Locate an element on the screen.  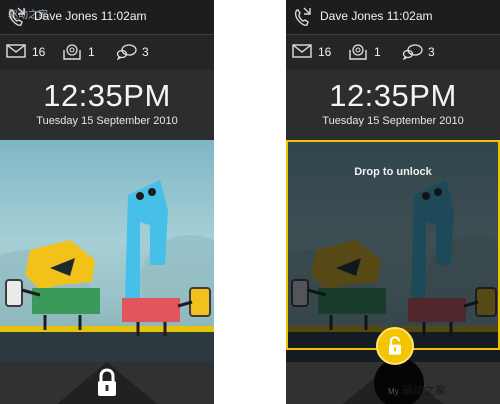
drop-to-unlock-label: Drop to unlock is located at coordinates (393, 172).